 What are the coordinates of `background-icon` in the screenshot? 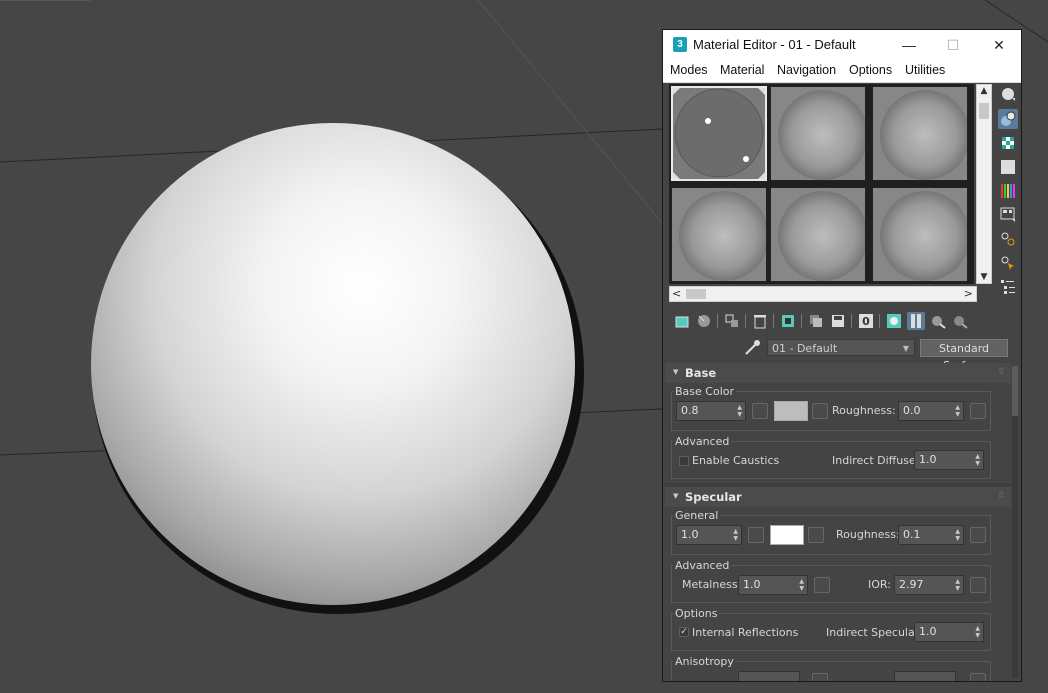 It's located at (1008, 143).